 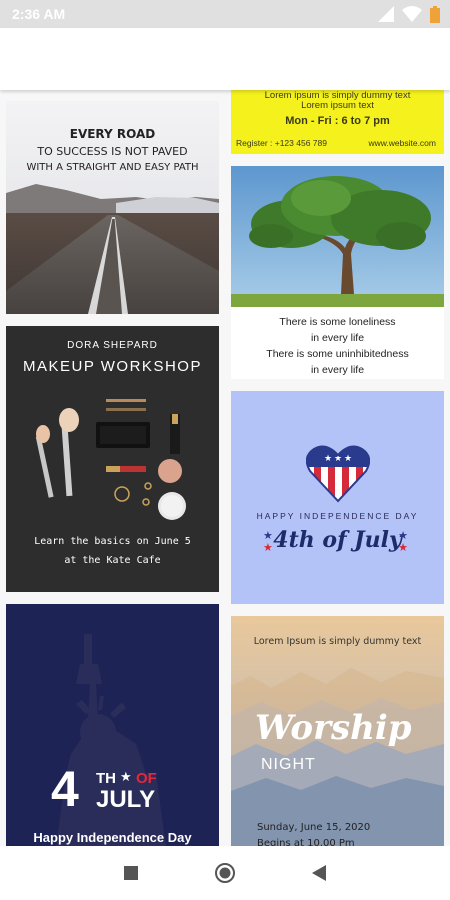 What do you see at coordinates (337, 322) in the screenshot?
I see `quote-line-1: There is some loneliness` at bounding box center [337, 322].